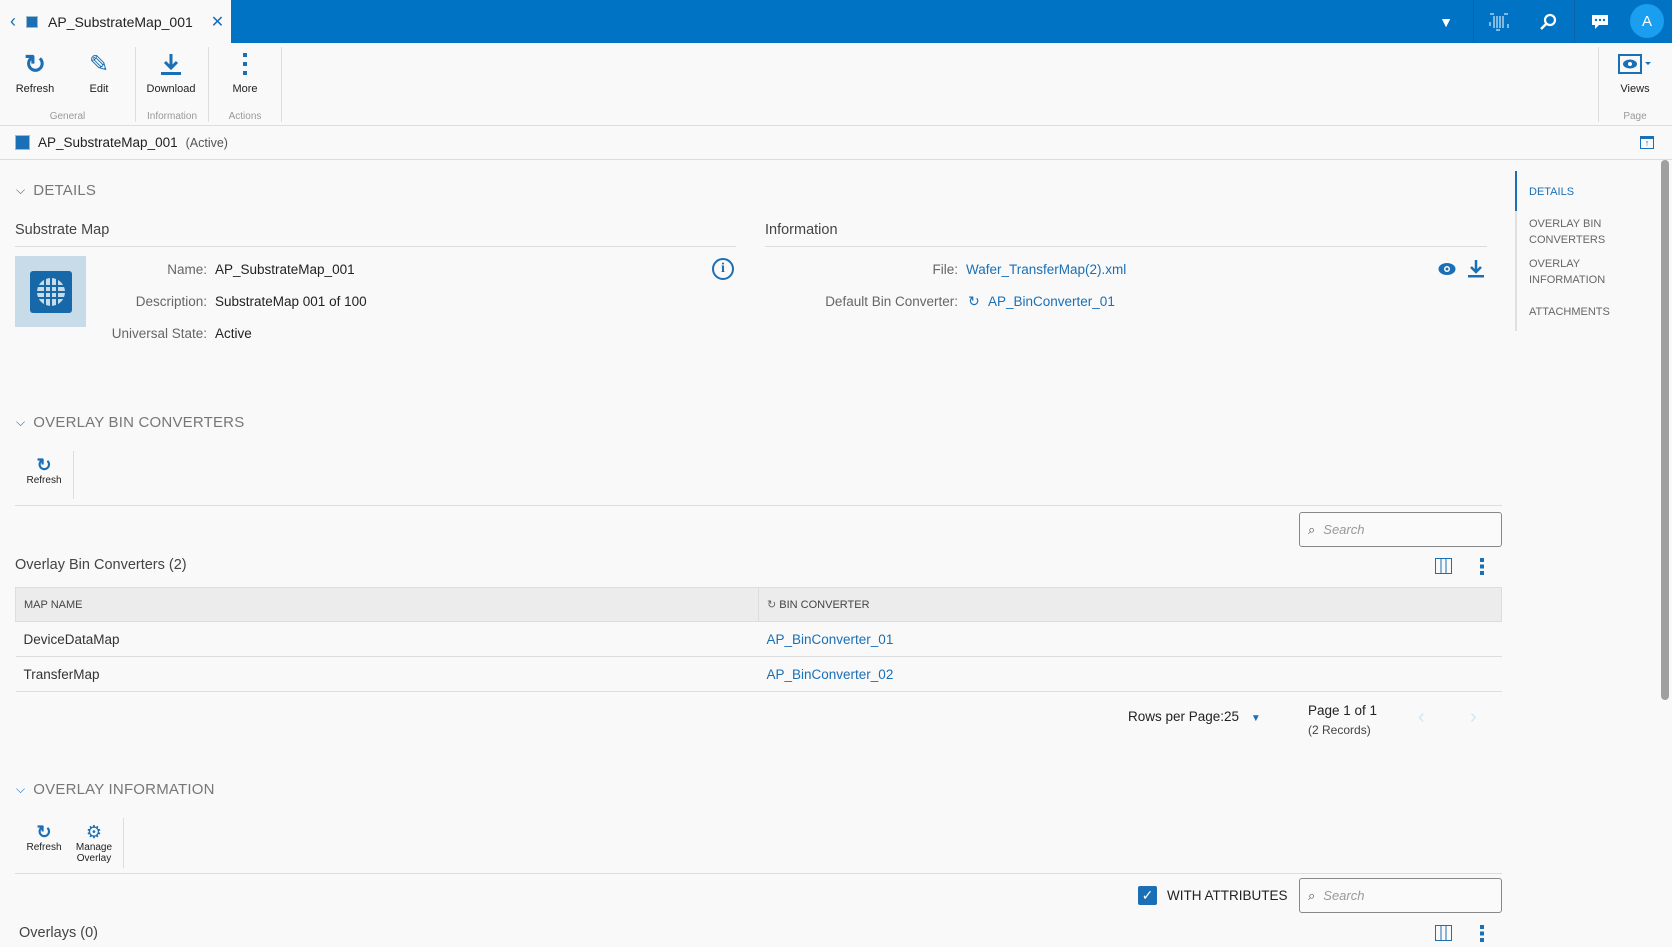 This screenshot has width=1672, height=947. What do you see at coordinates (1447, 270) in the screenshot?
I see `view-file-icon` at bounding box center [1447, 270].